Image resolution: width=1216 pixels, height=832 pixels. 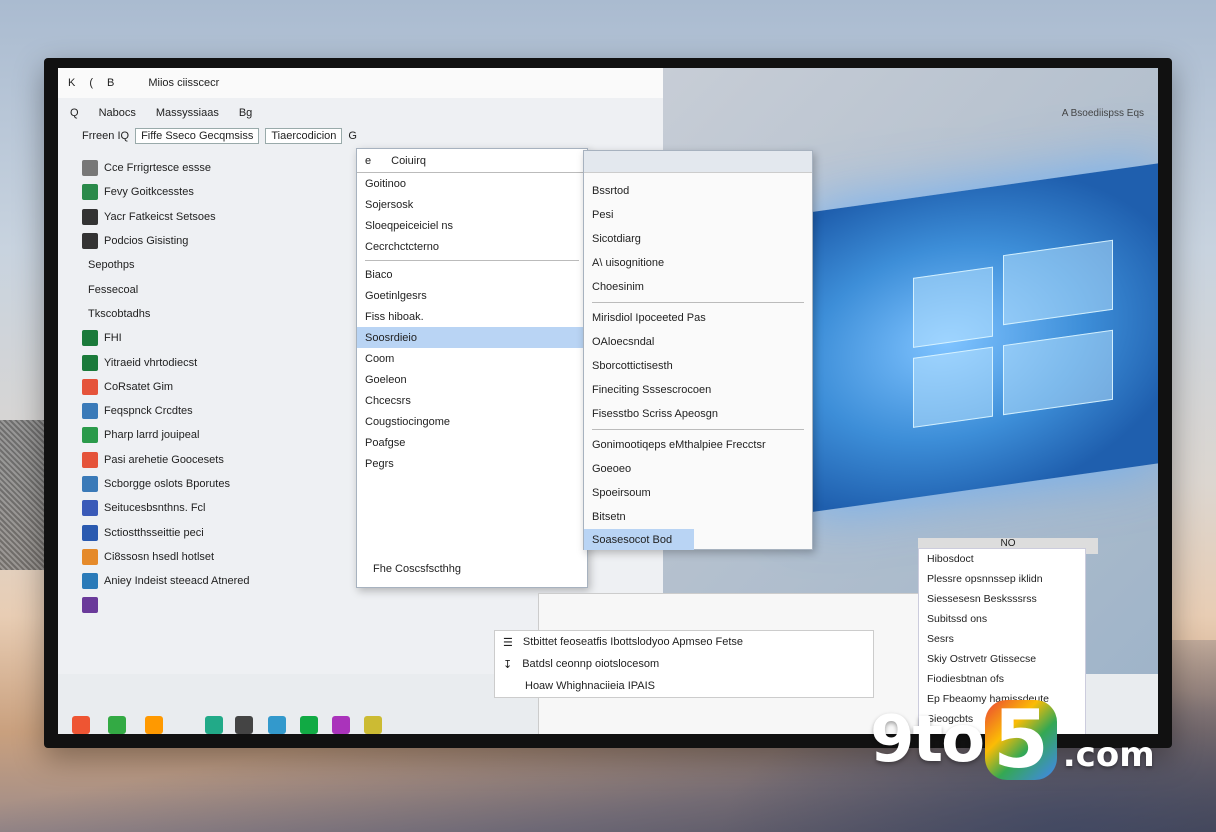 What do you see at coordinates (222, 532) in the screenshot?
I see `sidebar-item: Sctiostthsseittie peci` at bounding box center [222, 532].